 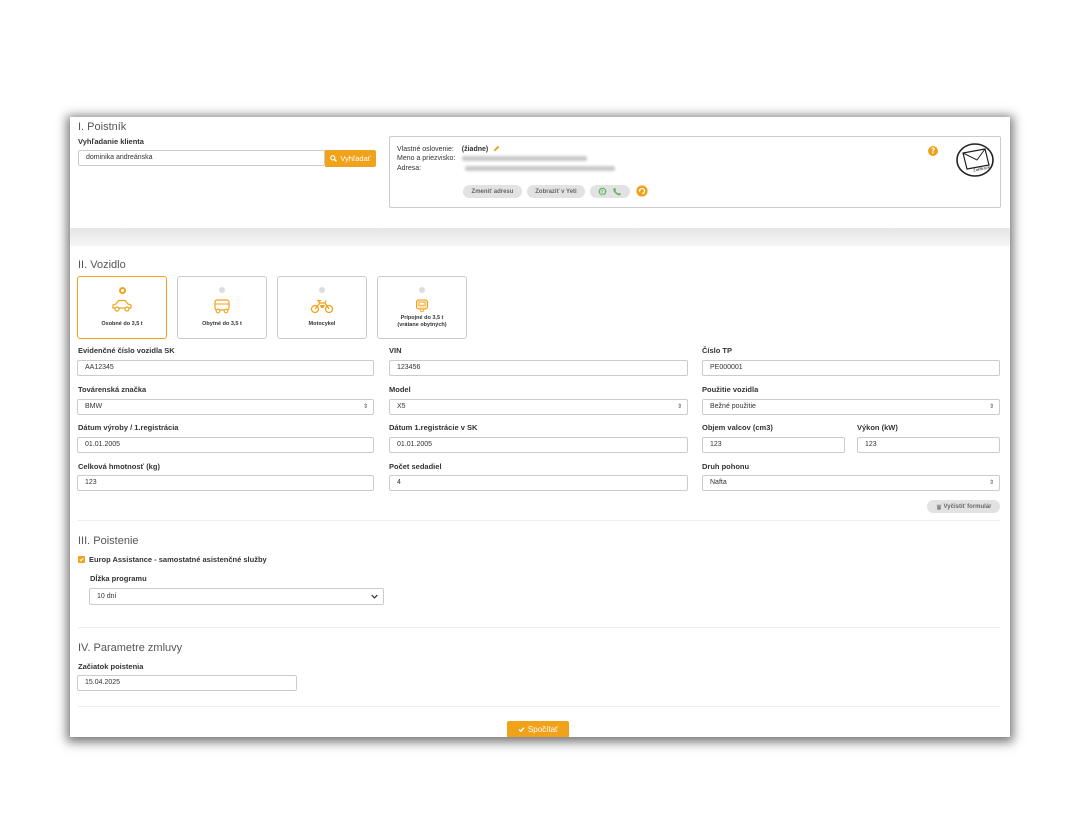 I want to click on email-icon: @, so click(x=602, y=191).